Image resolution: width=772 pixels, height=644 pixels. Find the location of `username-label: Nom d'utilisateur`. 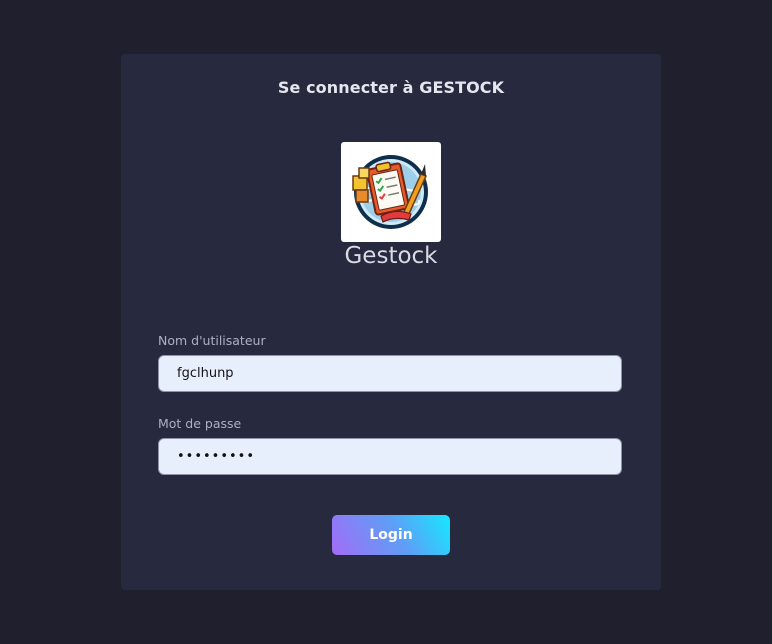

username-label: Nom d'utilisateur is located at coordinates (212, 340).